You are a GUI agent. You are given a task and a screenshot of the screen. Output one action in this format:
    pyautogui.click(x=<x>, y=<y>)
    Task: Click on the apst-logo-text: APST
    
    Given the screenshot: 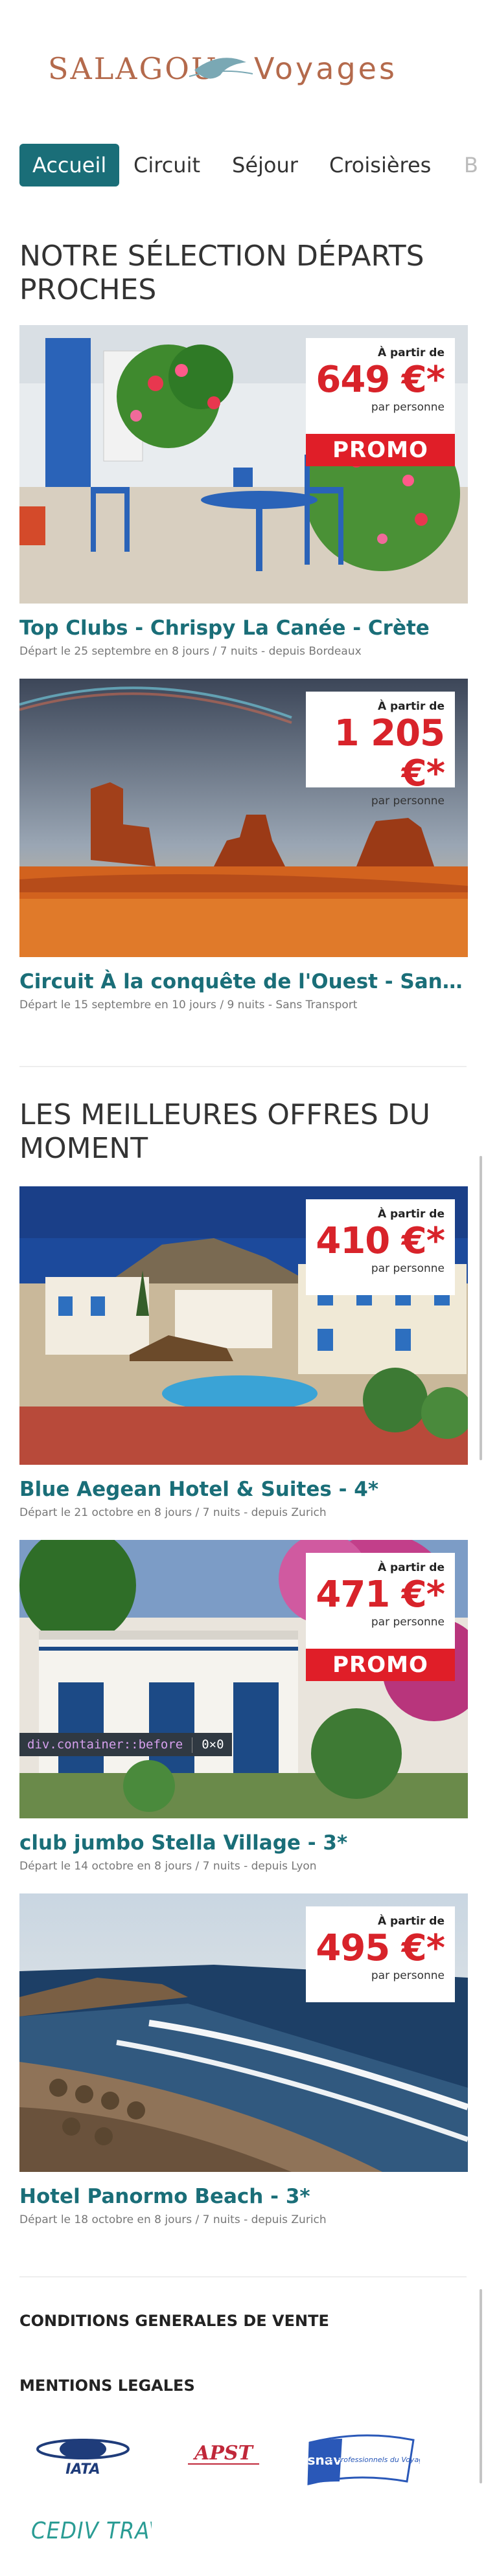 What is the action you would take?
    pyautogui.click(x=223, y=2453)
    